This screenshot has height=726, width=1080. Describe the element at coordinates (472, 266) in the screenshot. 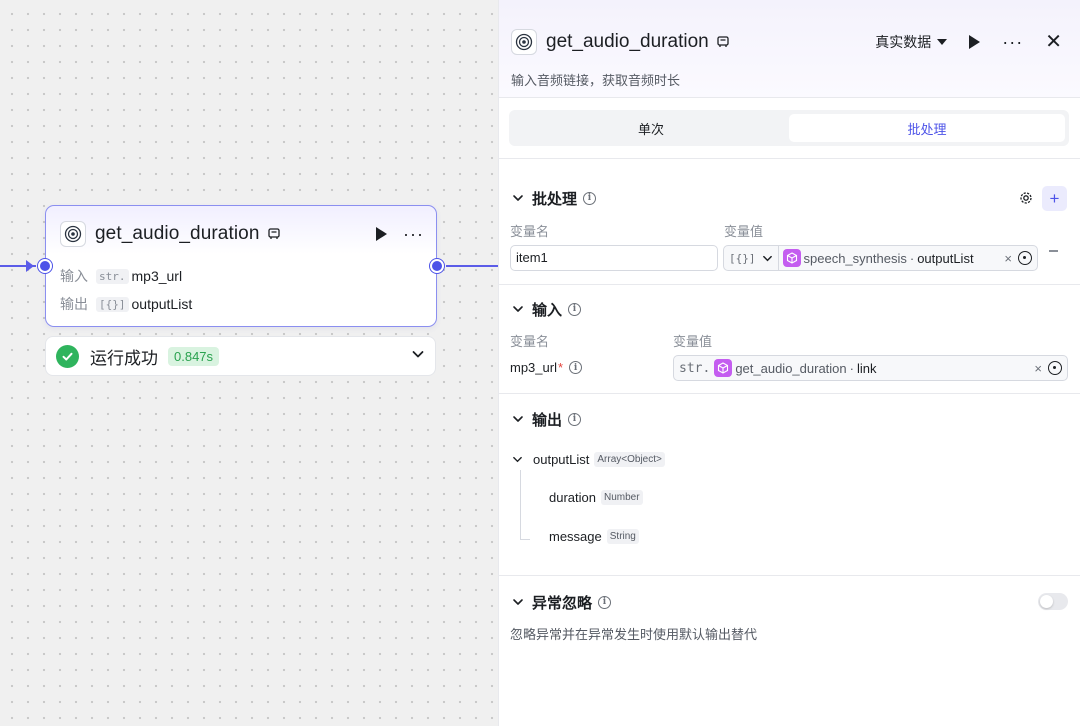

I see `outgoing-edge` at that location.